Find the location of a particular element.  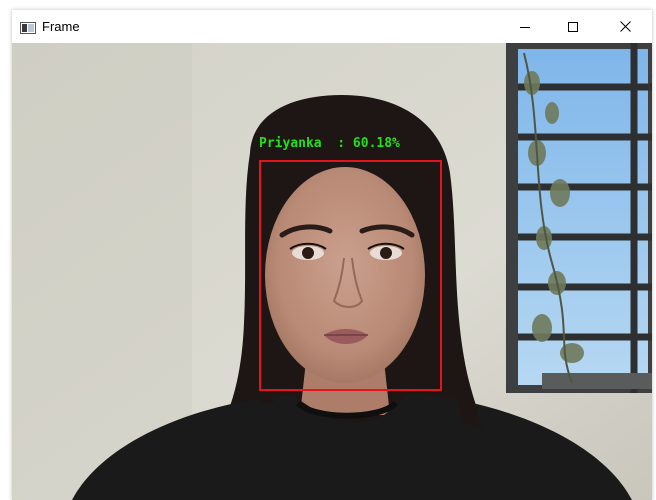

detection-label: Priyanka : 60.18% is located at coordinates (329, 143).